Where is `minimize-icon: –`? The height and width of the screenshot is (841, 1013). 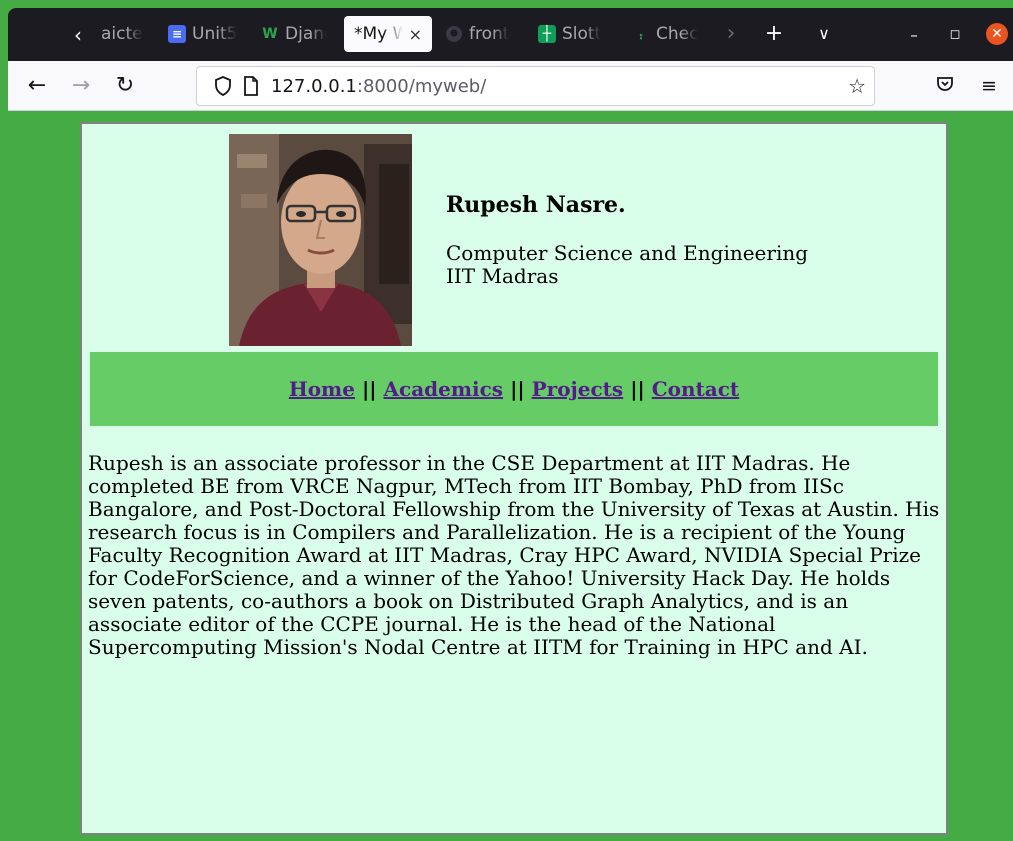
minimize-icon: – is located at coordinates (914, 35).